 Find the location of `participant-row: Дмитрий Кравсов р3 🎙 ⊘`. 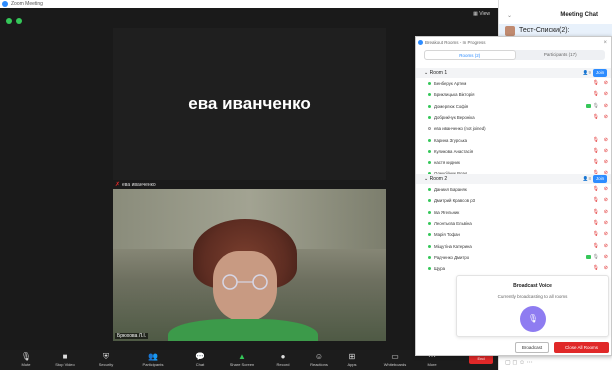

participant-row: Дмитрий Кравсов р3 🎙 ⊘ is located at coordinates (513, 200).